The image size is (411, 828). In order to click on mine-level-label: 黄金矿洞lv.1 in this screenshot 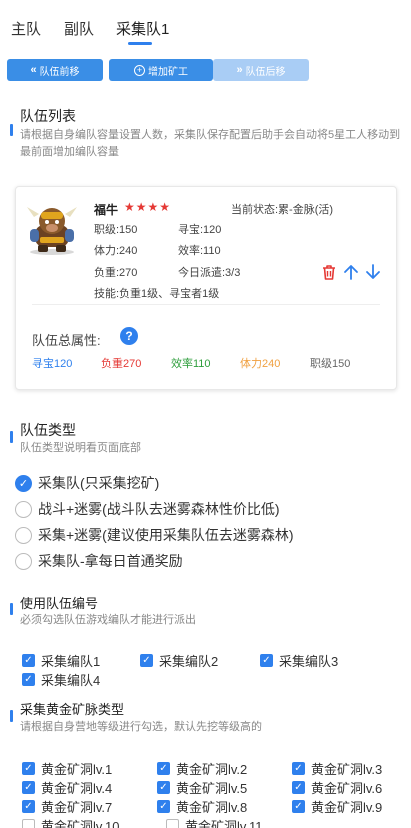, I will do `click(77, 769)`.